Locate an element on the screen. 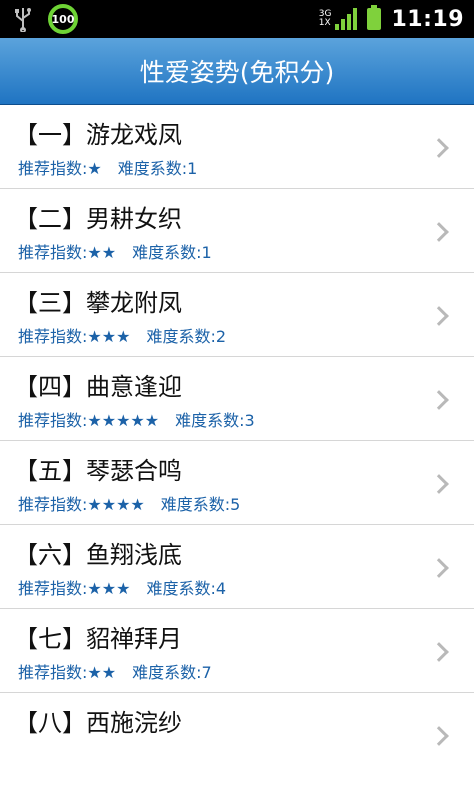 This screenshot has height=790, width=474. list-item: 【三】攀龙附凤 推荐指数:★★★ 难度系数:2 is located at coordinates (237, 315).